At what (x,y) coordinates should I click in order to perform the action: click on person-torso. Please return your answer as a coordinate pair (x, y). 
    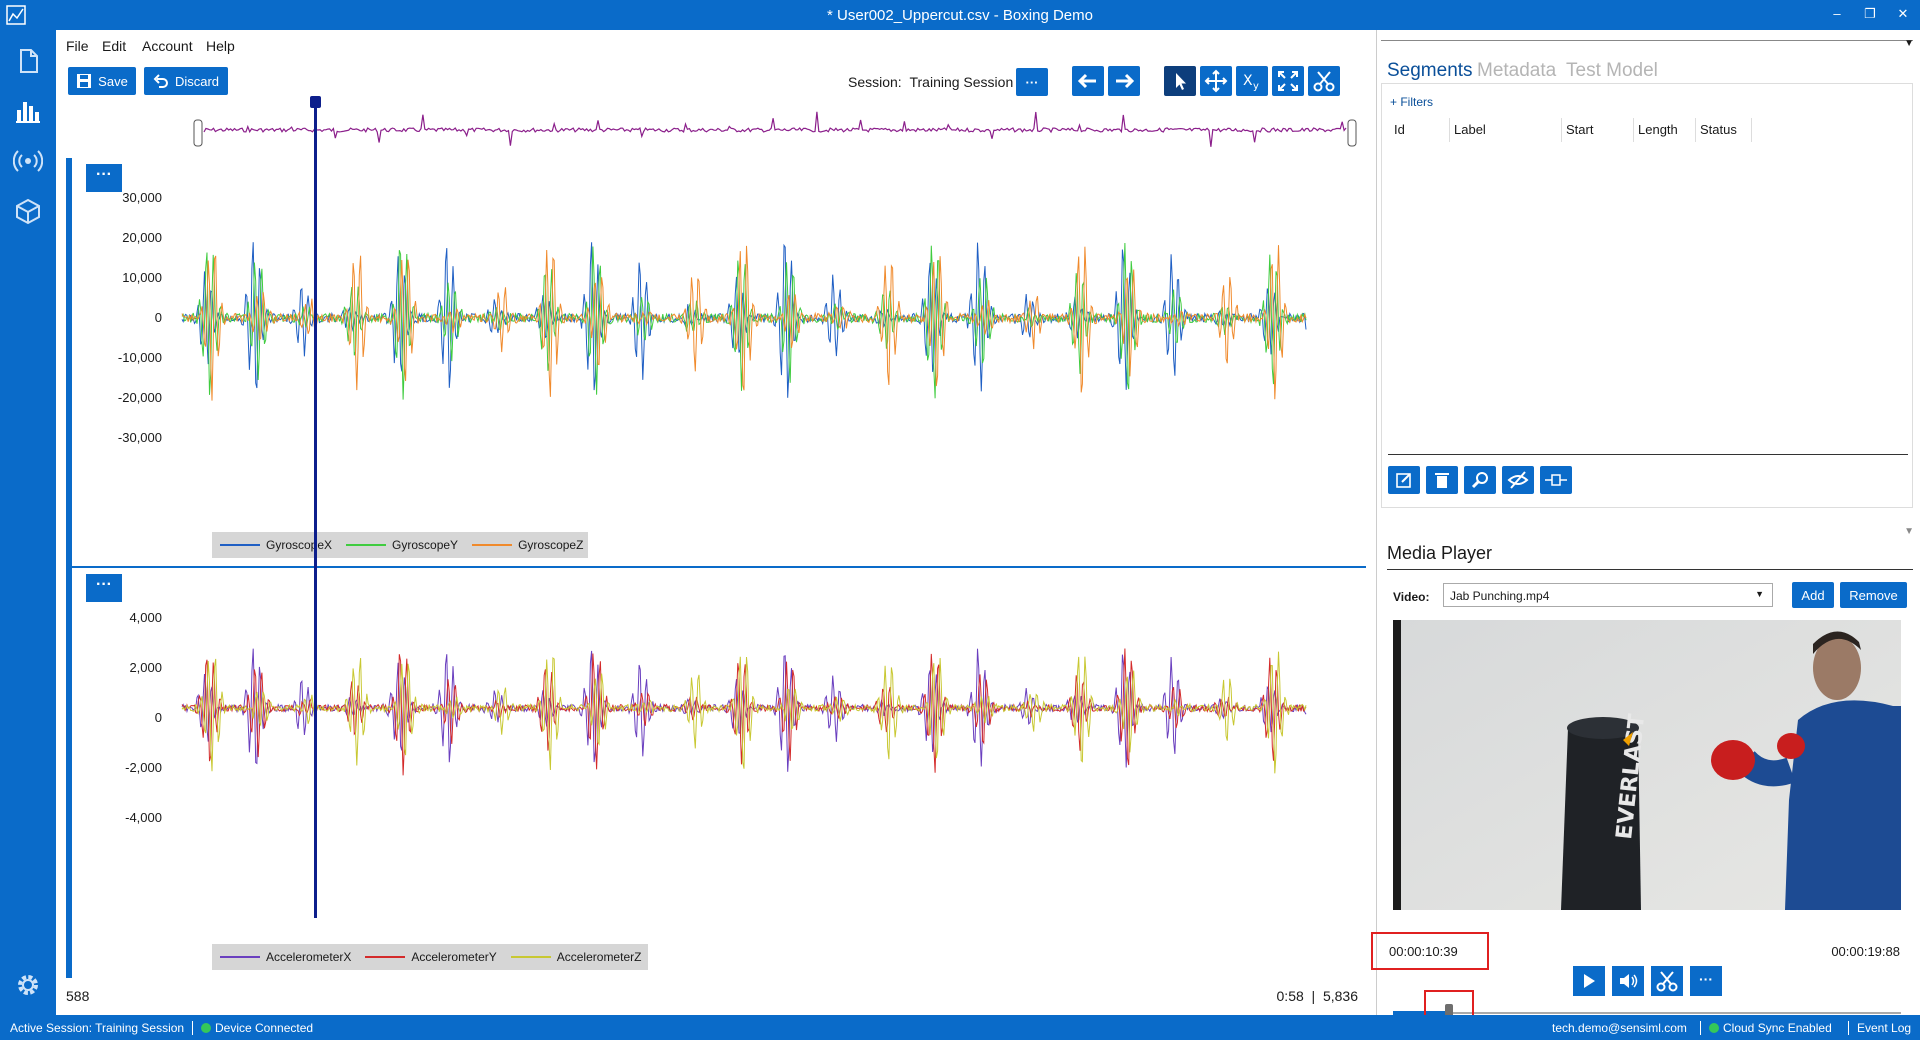
    Looking at the image, I should click on (1843, 805).